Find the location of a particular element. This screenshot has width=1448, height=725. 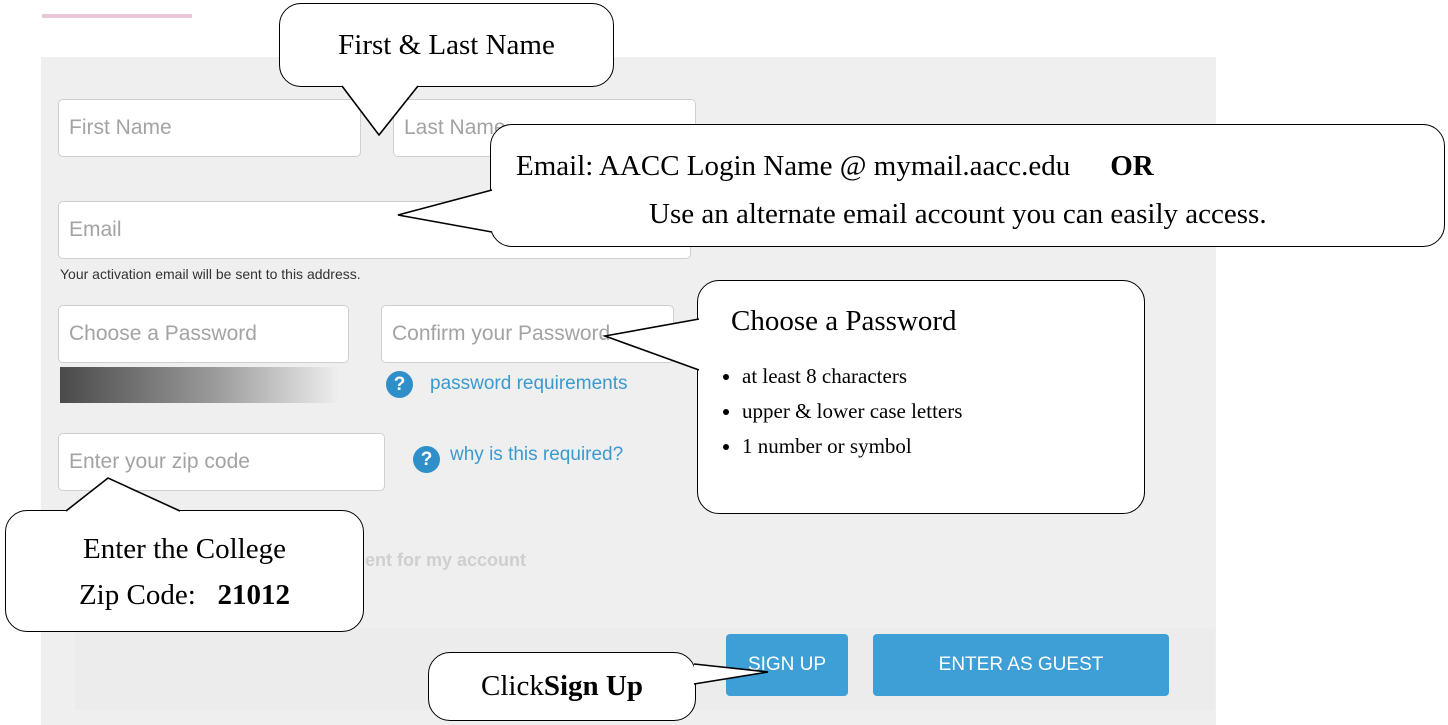

password-callout-tail is located at coordinates (652, 344).